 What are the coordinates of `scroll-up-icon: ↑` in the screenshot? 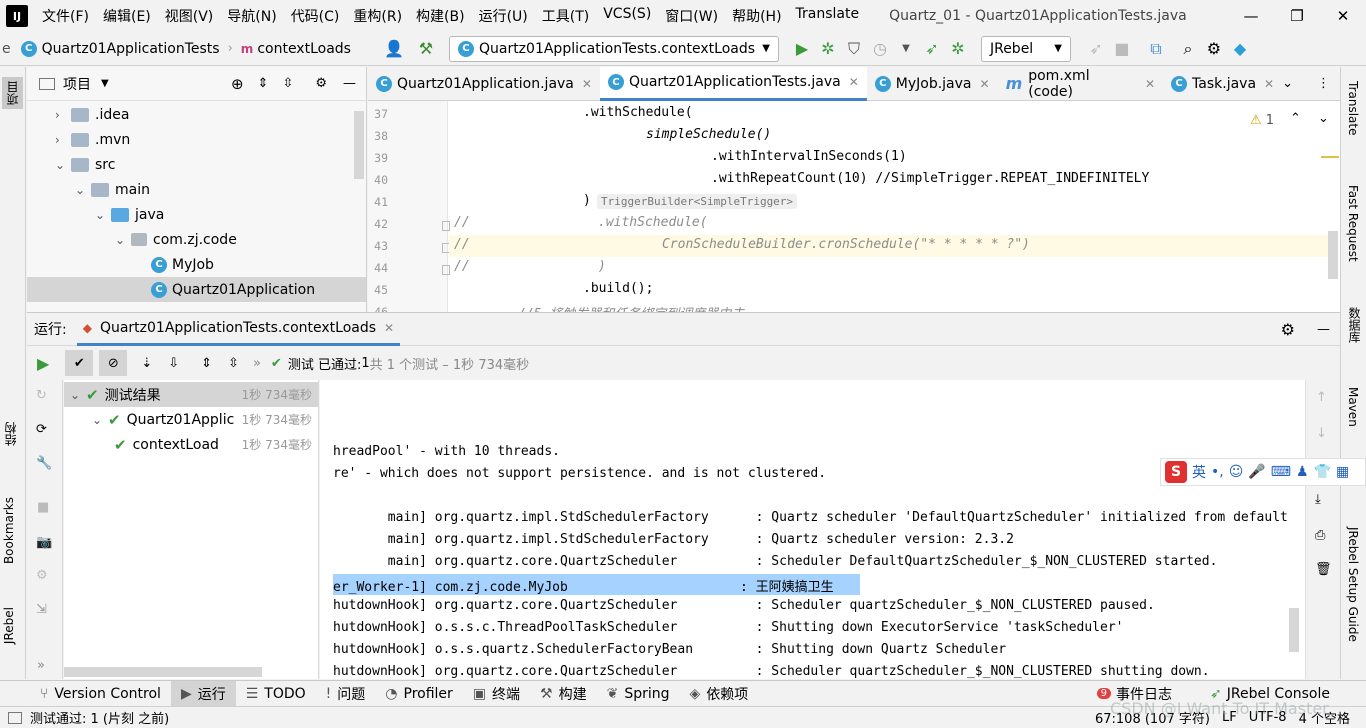 It's located at (1321, 397).